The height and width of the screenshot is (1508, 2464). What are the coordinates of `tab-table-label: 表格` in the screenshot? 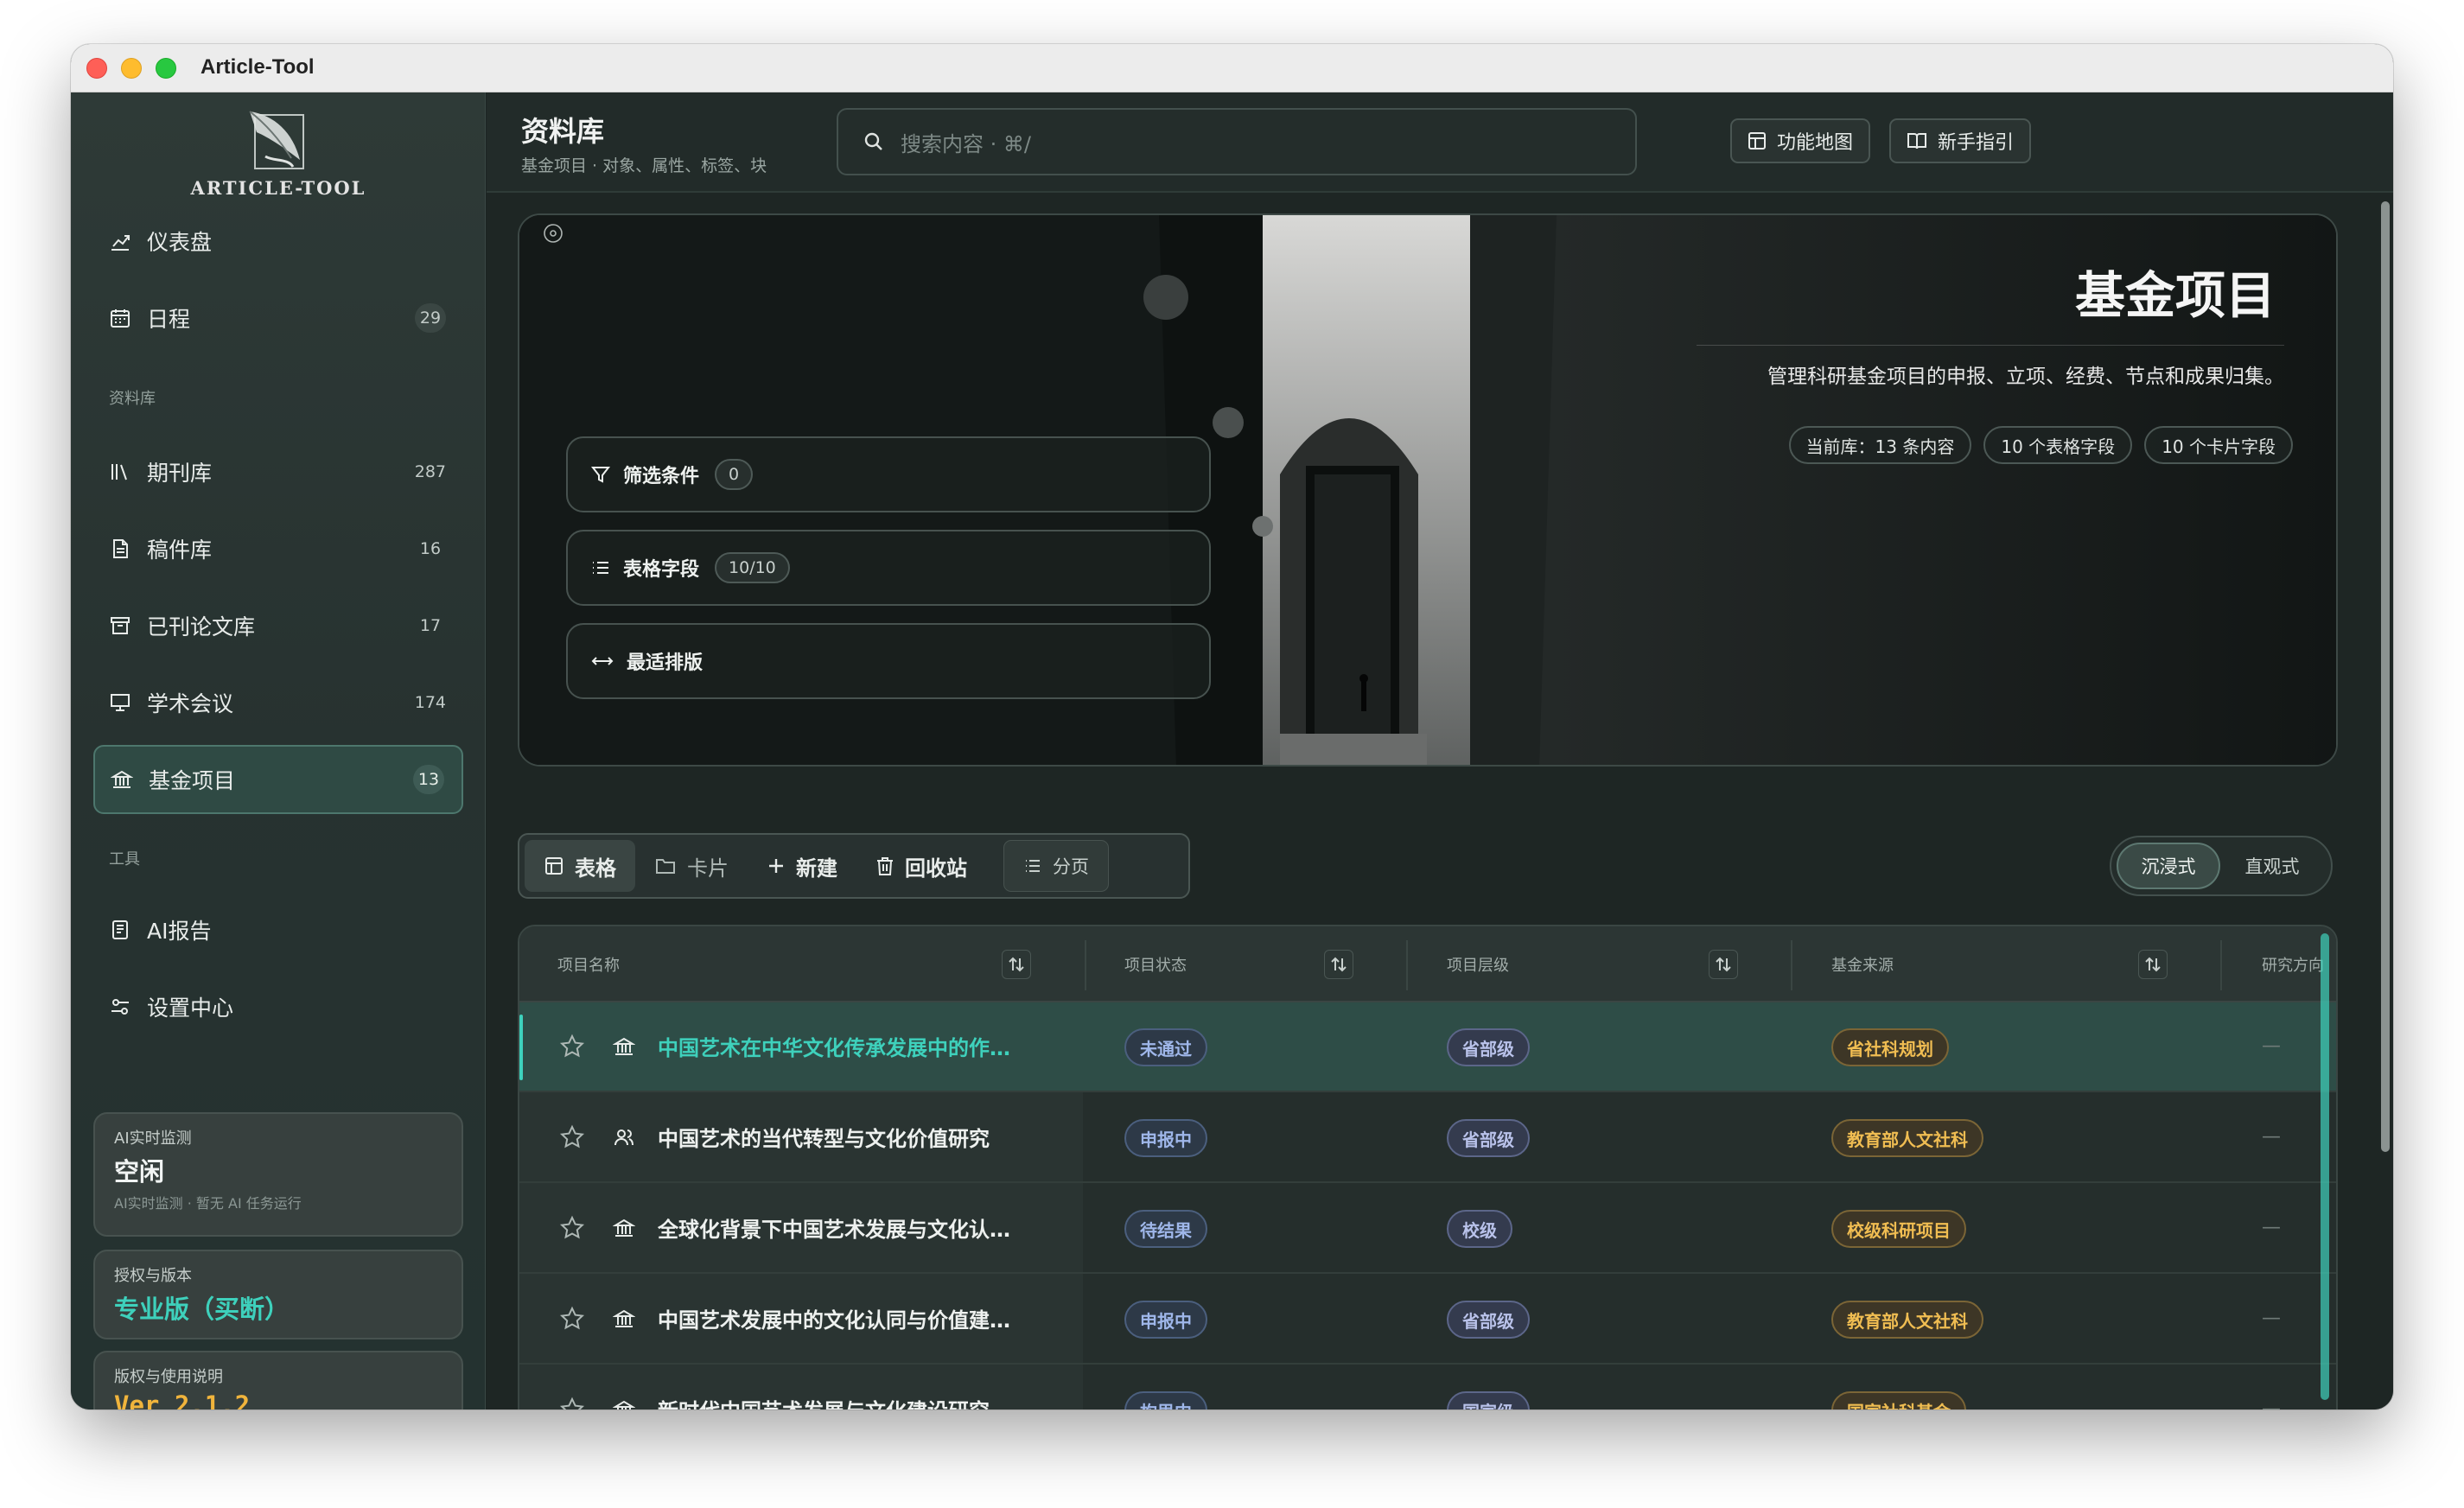 It's located at (595, 868).